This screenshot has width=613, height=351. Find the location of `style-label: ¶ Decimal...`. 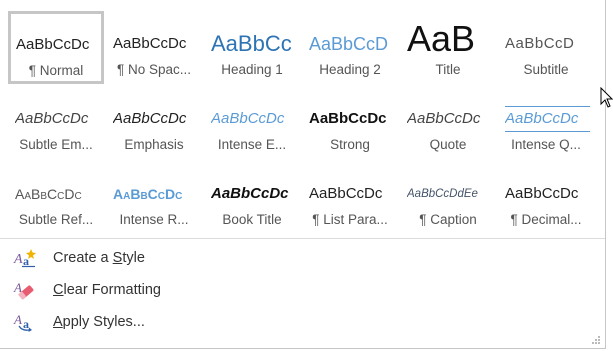

style-label: ¶ Decimal... is located at coordinates (546, 219).